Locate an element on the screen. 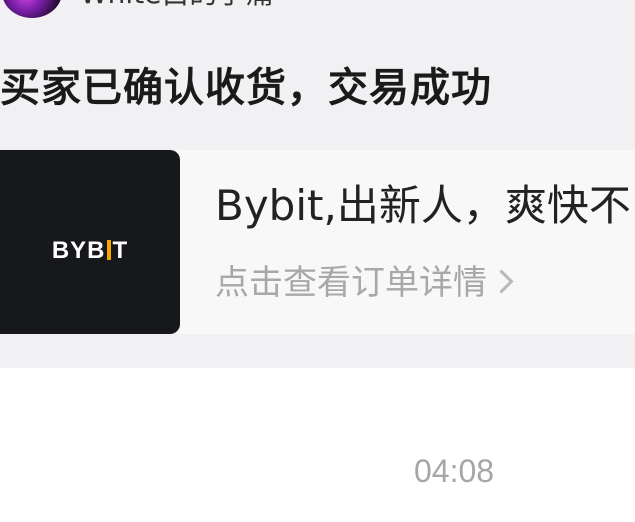  product-title: Bybit,出新人，爽快不 is located at coordinates (423, 205).